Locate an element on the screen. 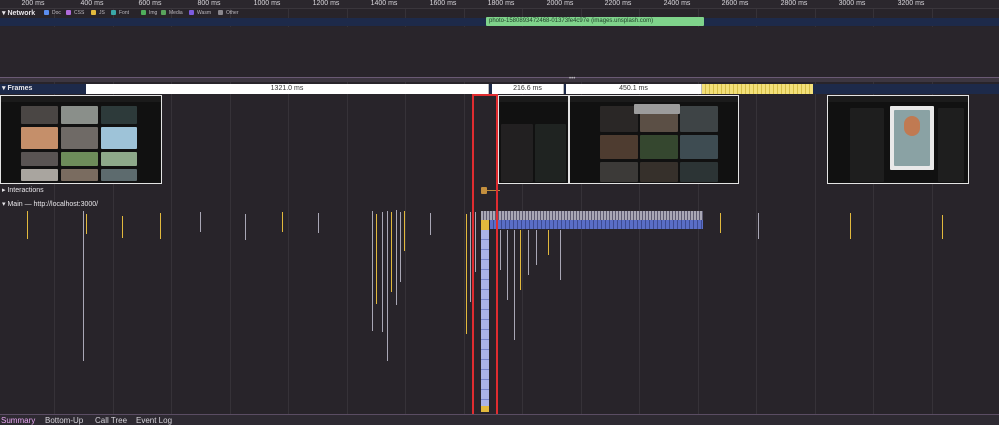  legend-label: CSS is located at coordinates (79, 13).